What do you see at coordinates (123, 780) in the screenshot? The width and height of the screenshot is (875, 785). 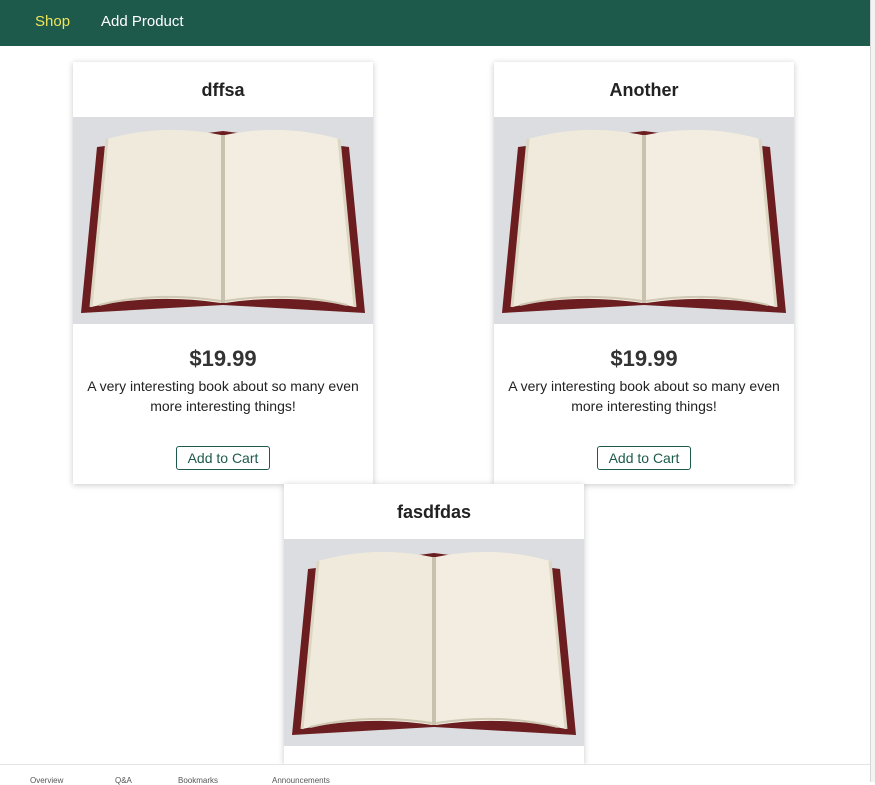 I see `tab-qa: Q&A` at bounding box center [123, 780].